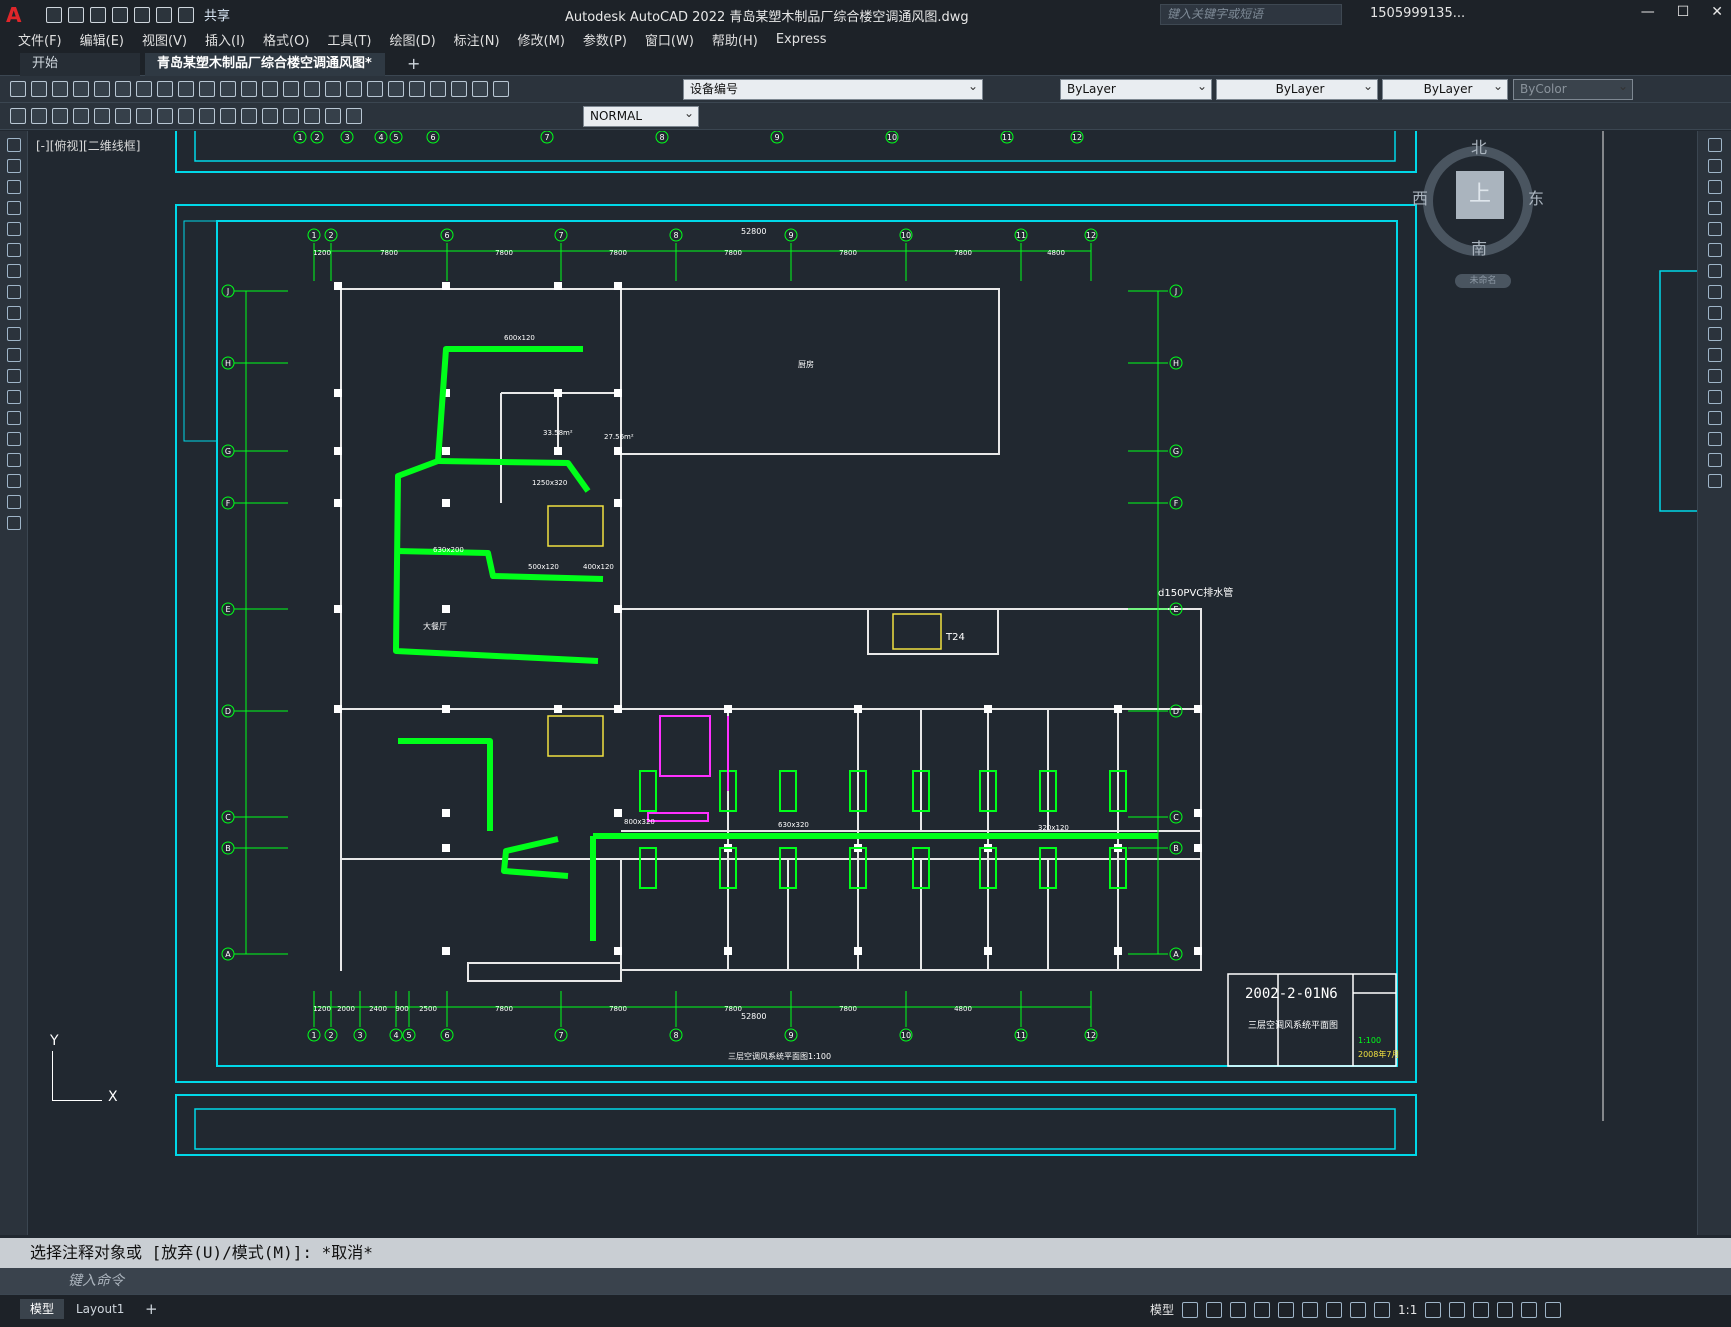 This screenshot has height=1327, width=1731. What do you see at coordinates (1714, 418) in the screenshot?
I see `chamfer-icon` at bounding box center [1714, 418].